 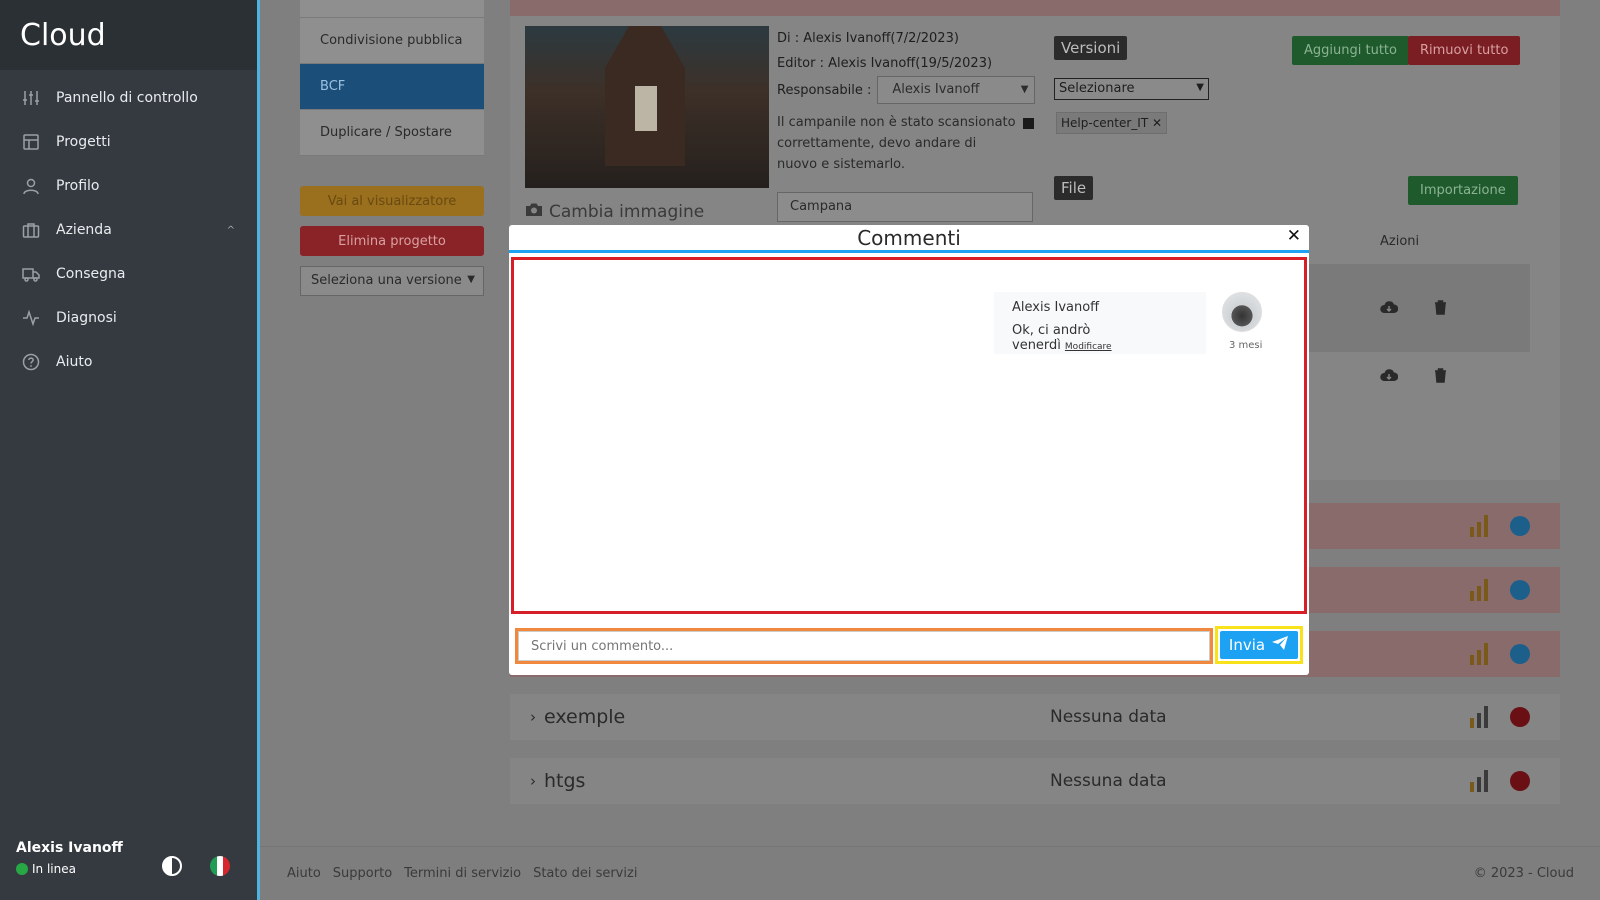 I want to click on sliders-icon, so click(x=31, y=98).